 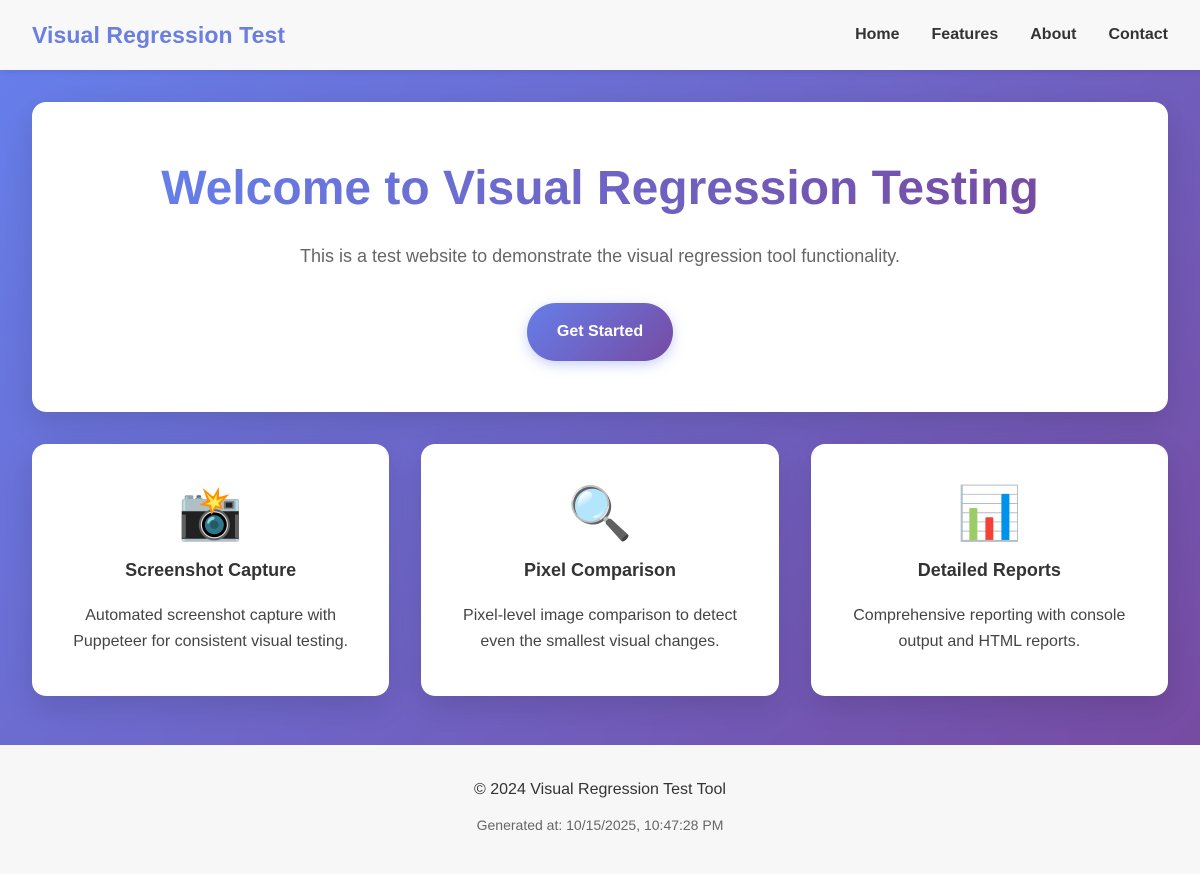 I want to click on feature-title: Detailed Reports, so click(x=989, y=570).